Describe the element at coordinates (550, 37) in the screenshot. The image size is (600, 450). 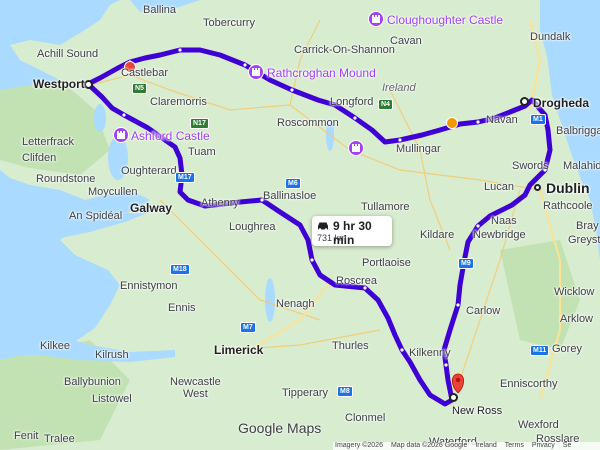
I see `town-dundalk: Dundalk` at that location.